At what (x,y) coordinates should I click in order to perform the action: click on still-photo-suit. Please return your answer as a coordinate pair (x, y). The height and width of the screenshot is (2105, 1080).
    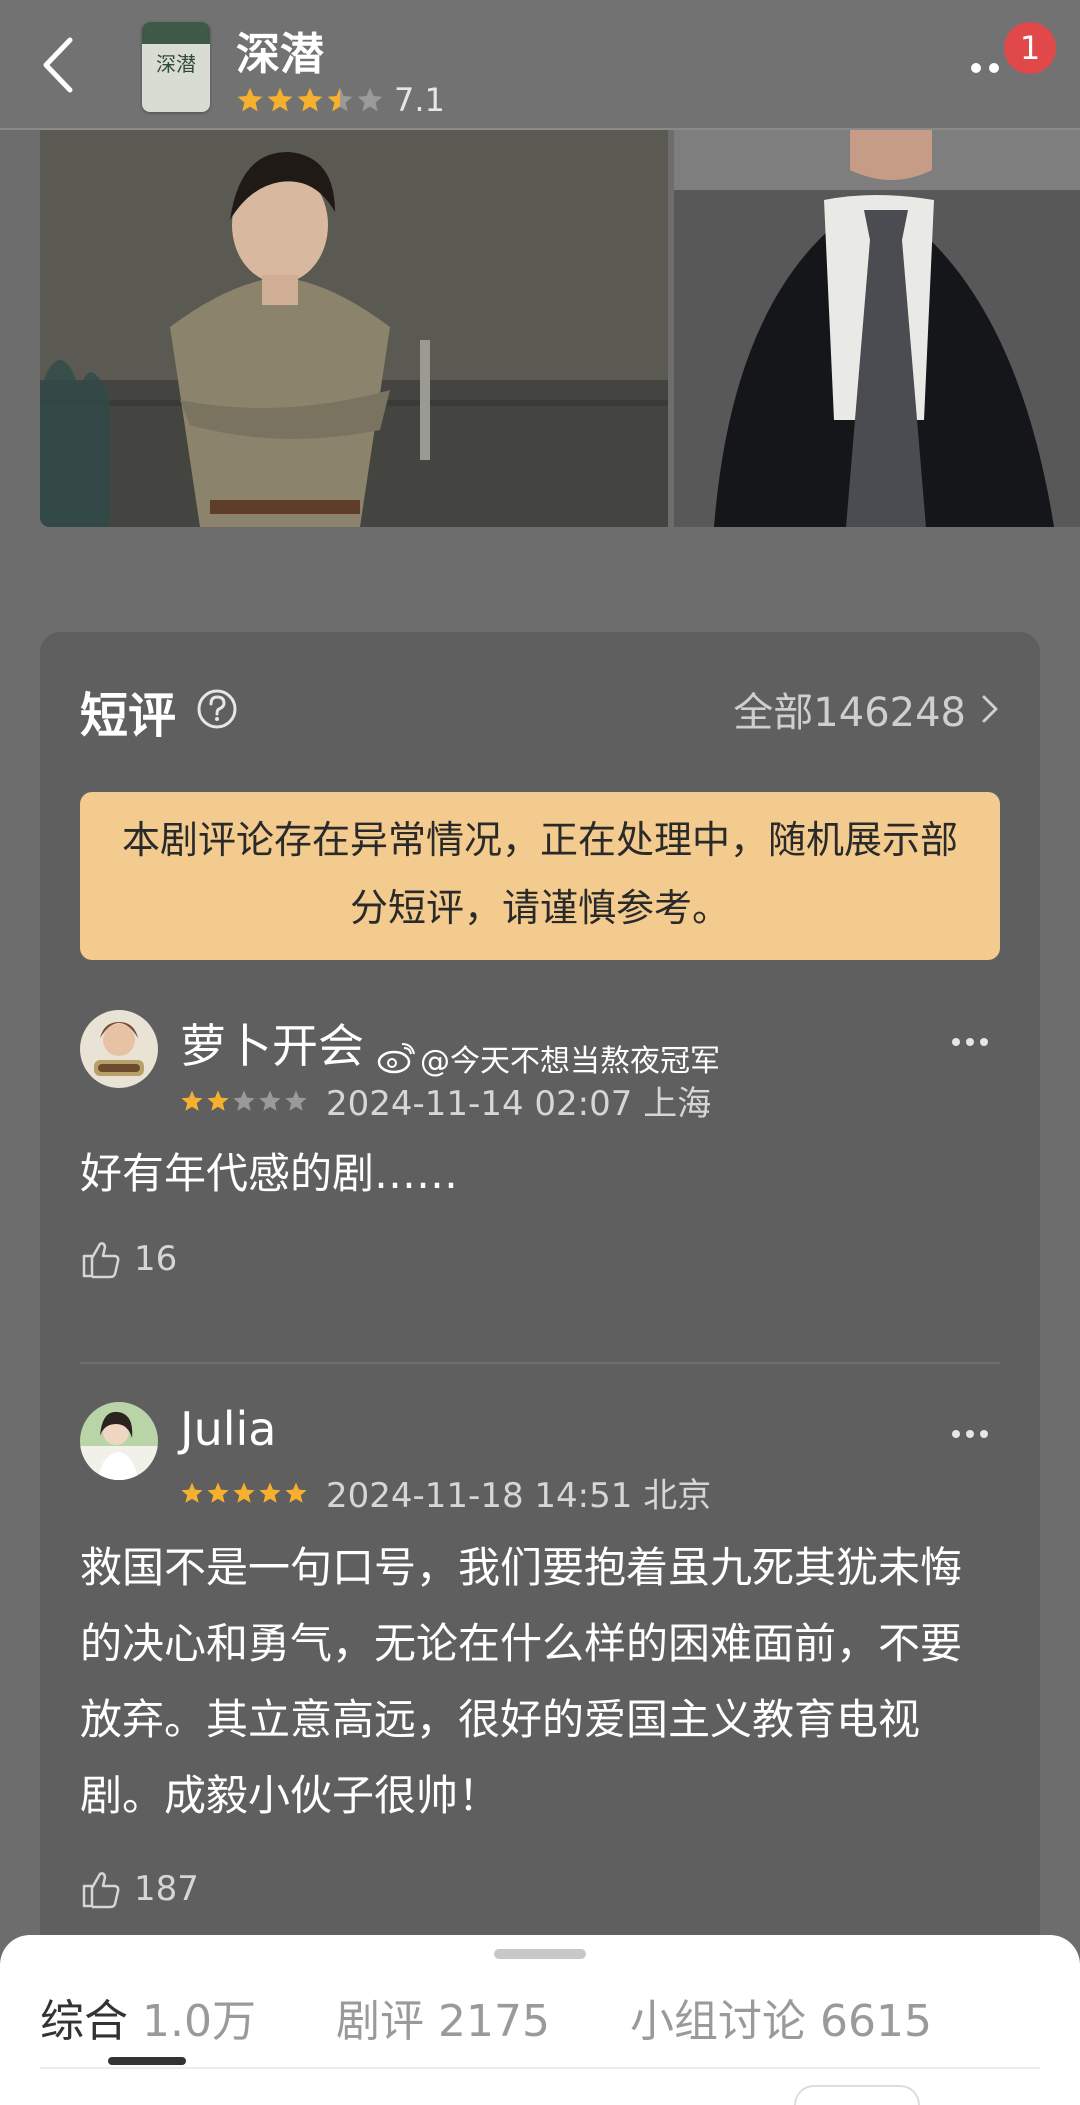
    Looking at the image, I should click on (877, 328).